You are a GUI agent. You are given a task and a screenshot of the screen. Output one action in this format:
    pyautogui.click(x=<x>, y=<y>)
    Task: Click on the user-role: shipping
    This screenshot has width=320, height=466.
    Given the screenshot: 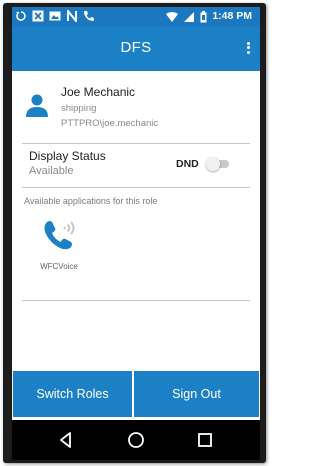 What is the action you would take?
    pyautogui.click(x=79, y=108)
    